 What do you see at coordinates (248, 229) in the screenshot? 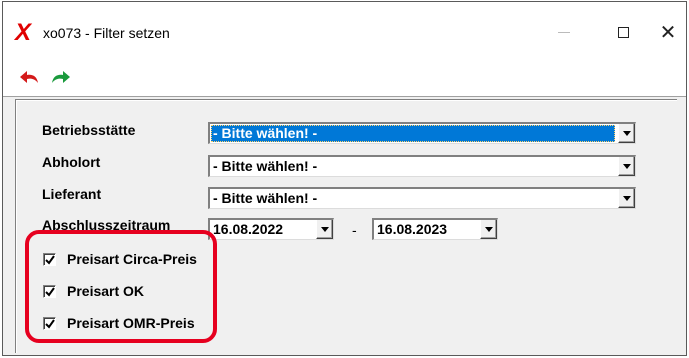
I see `date-from-value: 16.08.2022` at bounding box center [248, 229].